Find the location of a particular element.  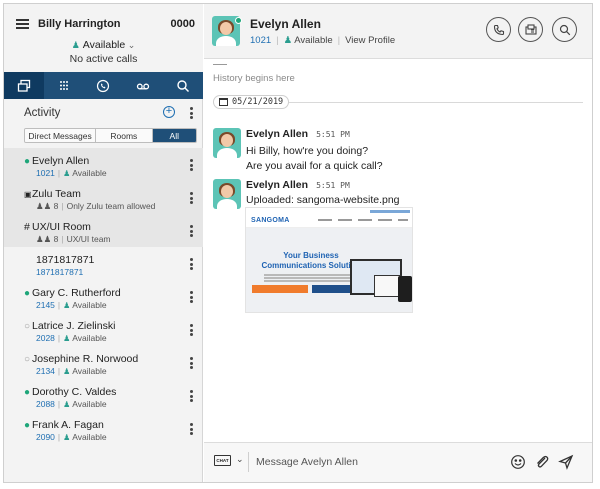

contact-sub: 2090 | ♟ Available is located at coordinates (71, 437).